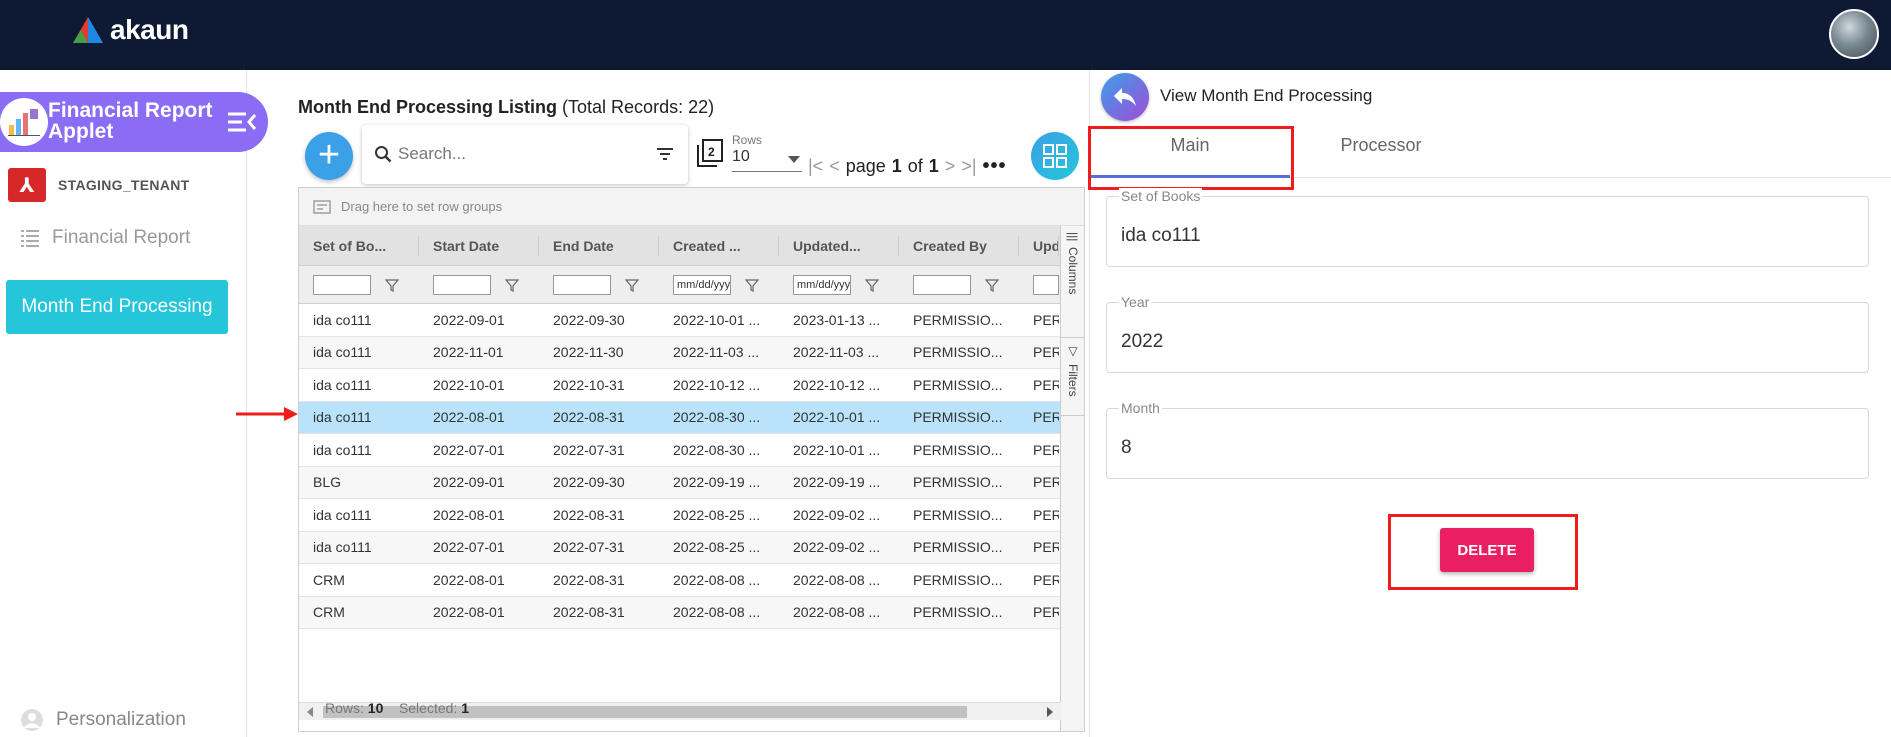 This screenshot has width=1891, height=737. Describe the element at coordinates (344, 708) in the screenshot. I see `footer-rows-label: Rows:` at that location.